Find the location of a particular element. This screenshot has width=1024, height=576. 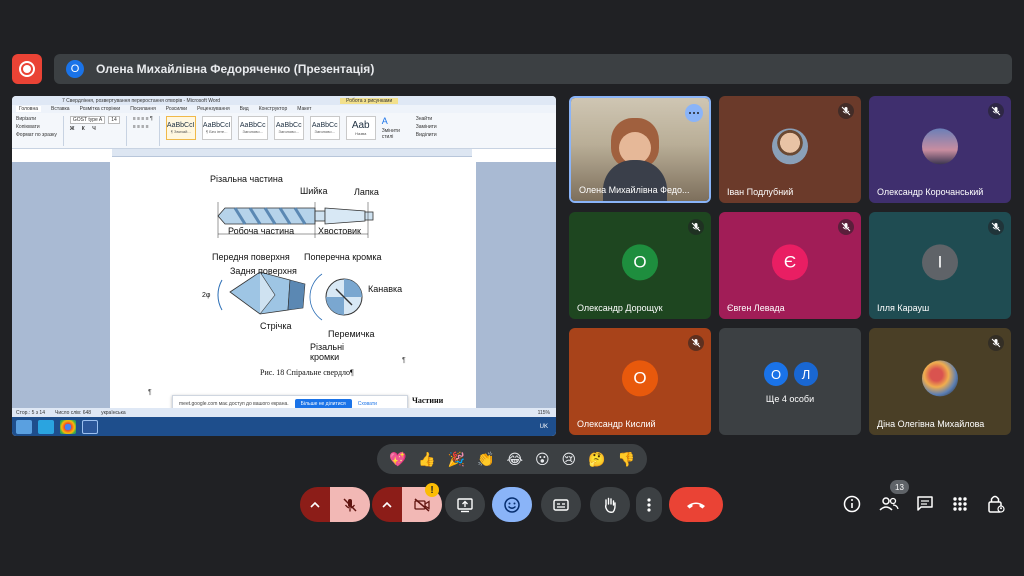

more-options-button is located at coordinates (649, 504).